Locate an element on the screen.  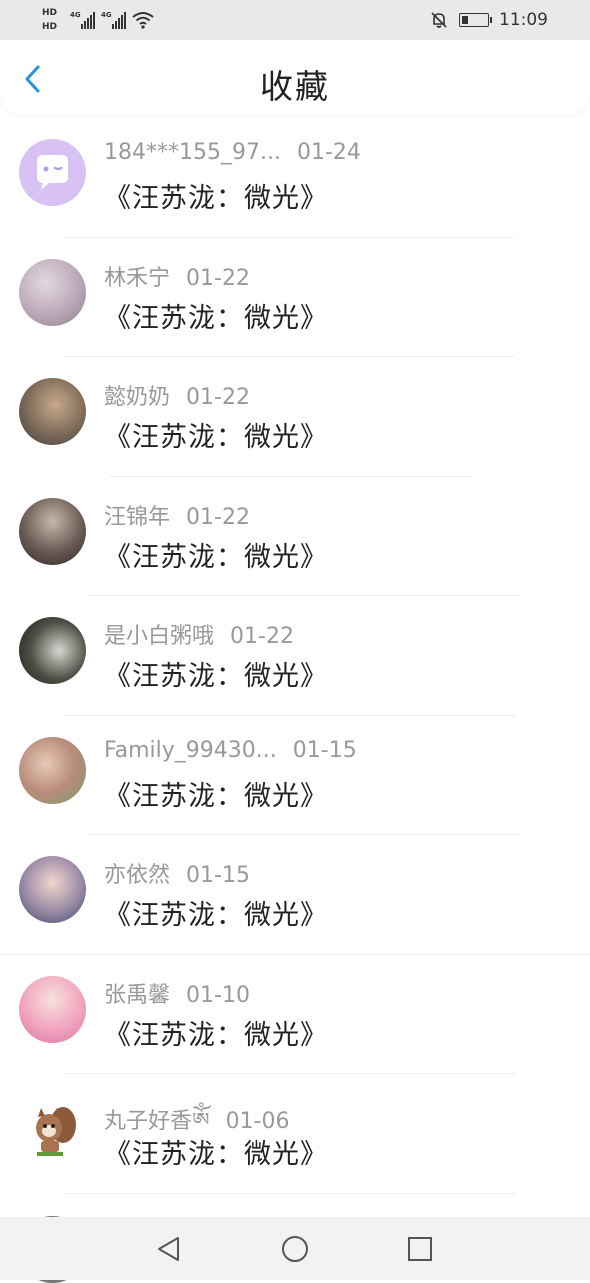
user-name: 丸子好香ༀ is located at coordinates (157, 1121).